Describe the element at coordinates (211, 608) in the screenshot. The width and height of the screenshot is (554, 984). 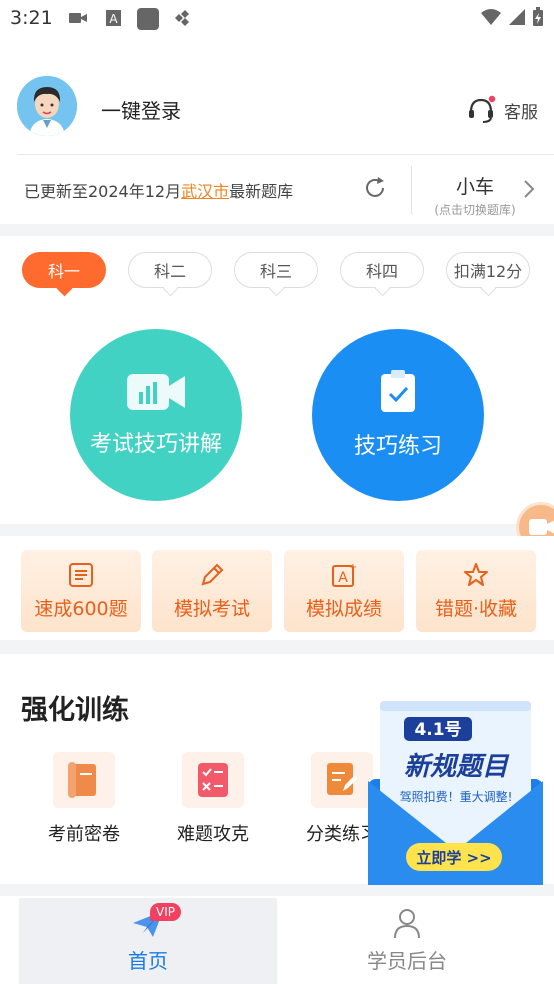
I see `quick-mock-exam-label: 模拟考试` at that location.